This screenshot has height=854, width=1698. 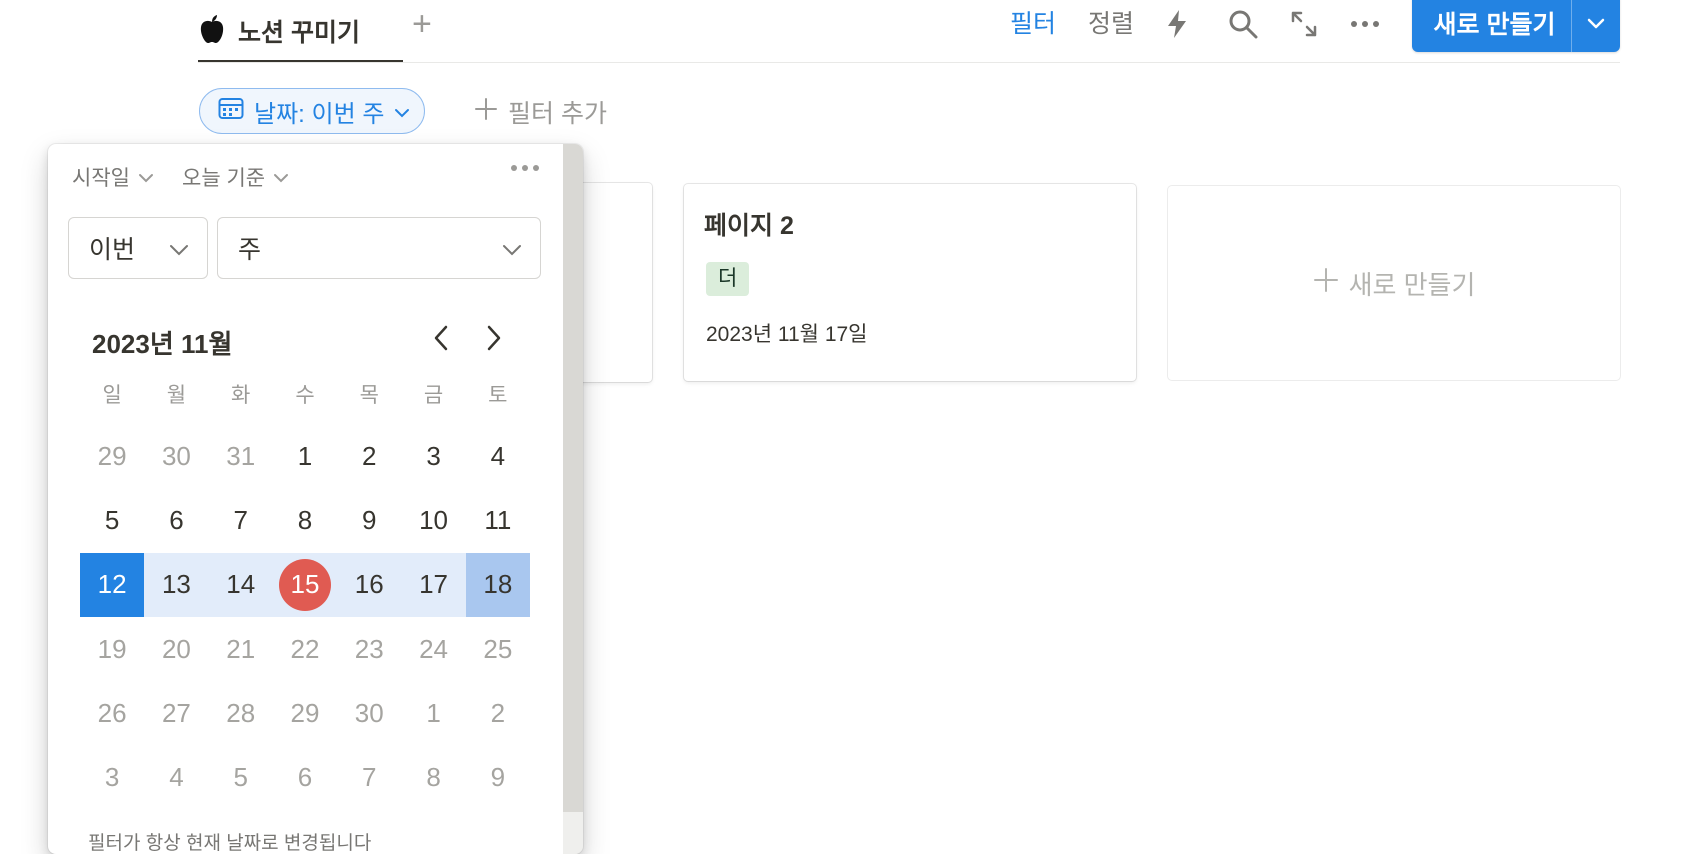 I want to click on tab-title: 노션 꾸미기, so click(x=299, y=33).